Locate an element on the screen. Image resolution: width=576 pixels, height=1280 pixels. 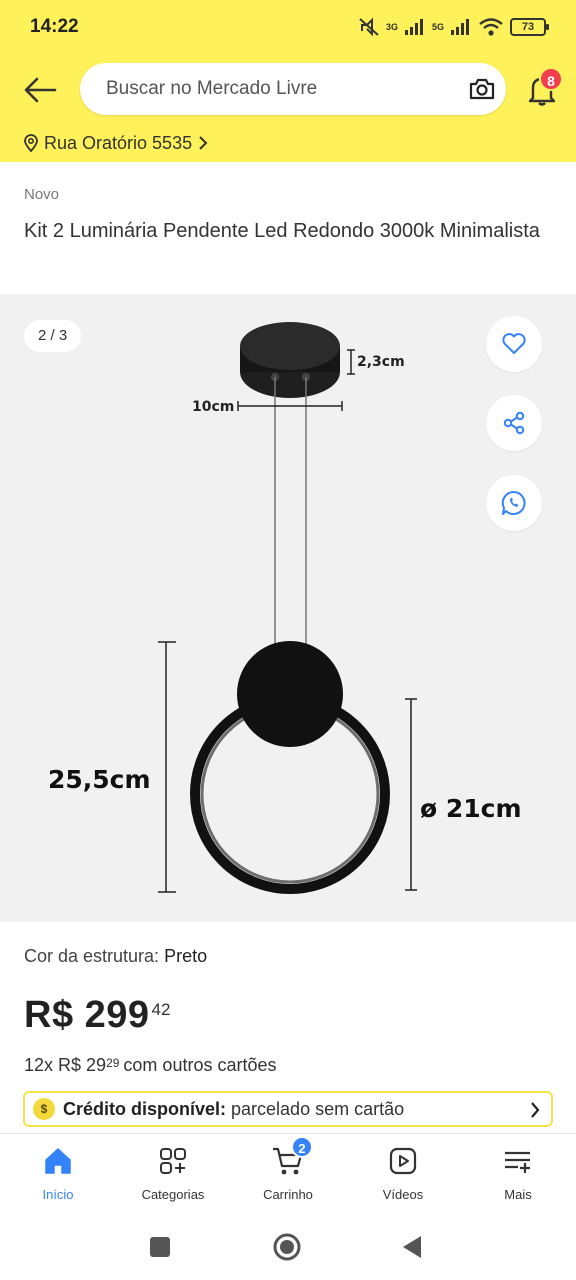
installments-cents: 29 is located at coordinates (113, 1063).